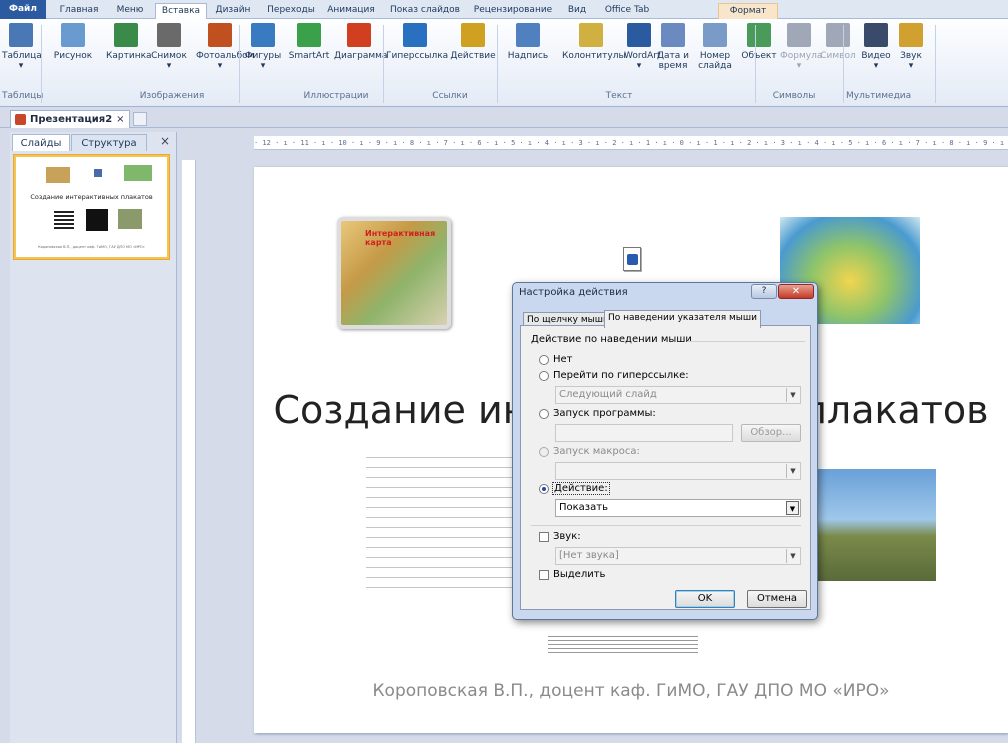 The width and height of the screenshot is (1008, 743). What do you see at coordinates (911, 56) in the screenshot?
I see `ribbon-label-19: Звук` at bounding box center [911, 56].